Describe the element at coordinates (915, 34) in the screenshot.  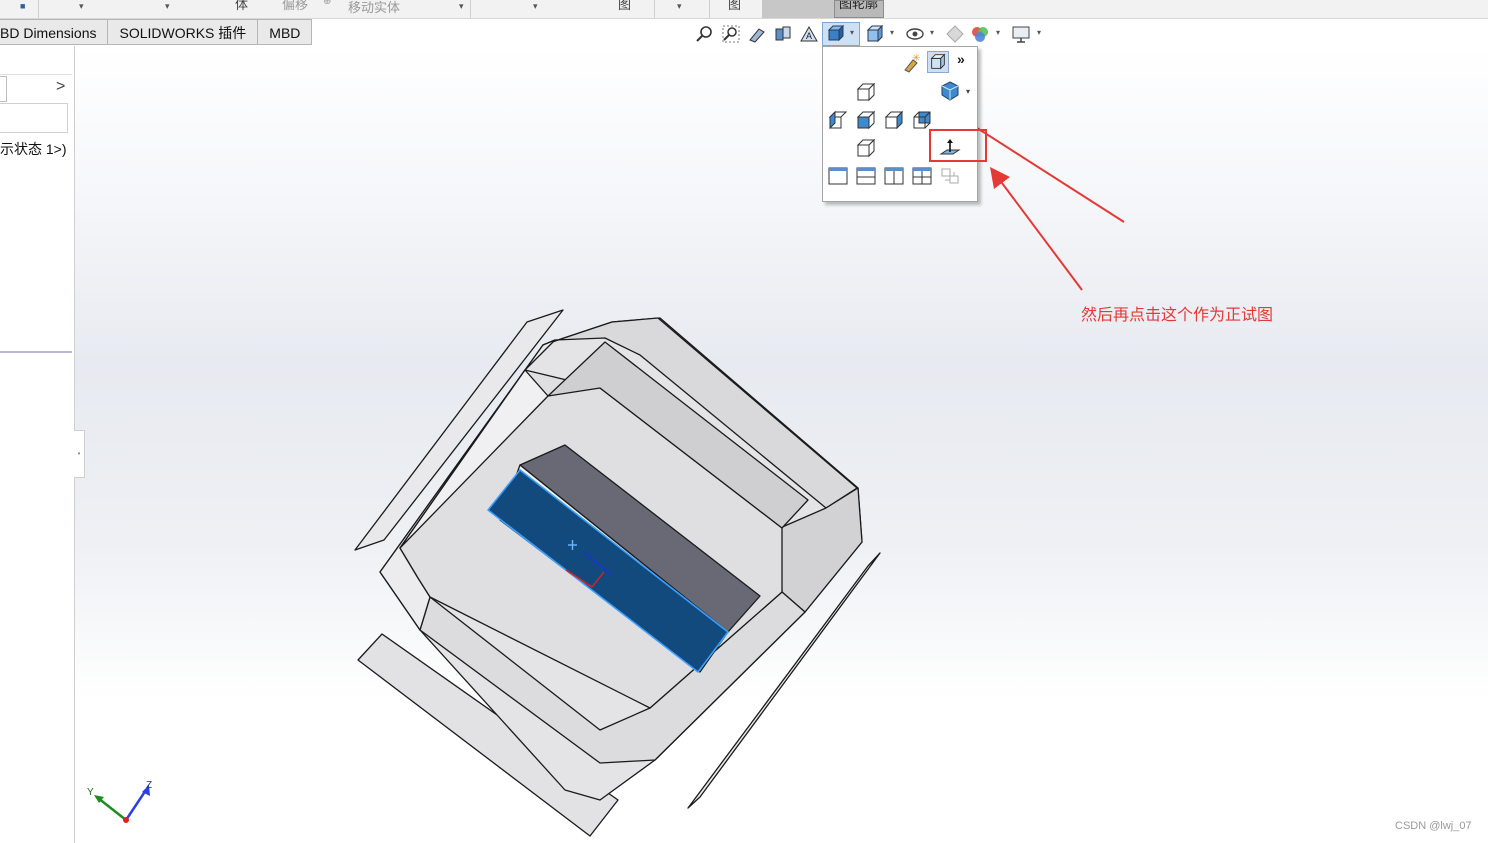
I see `hide-show-items-icon` at that location.